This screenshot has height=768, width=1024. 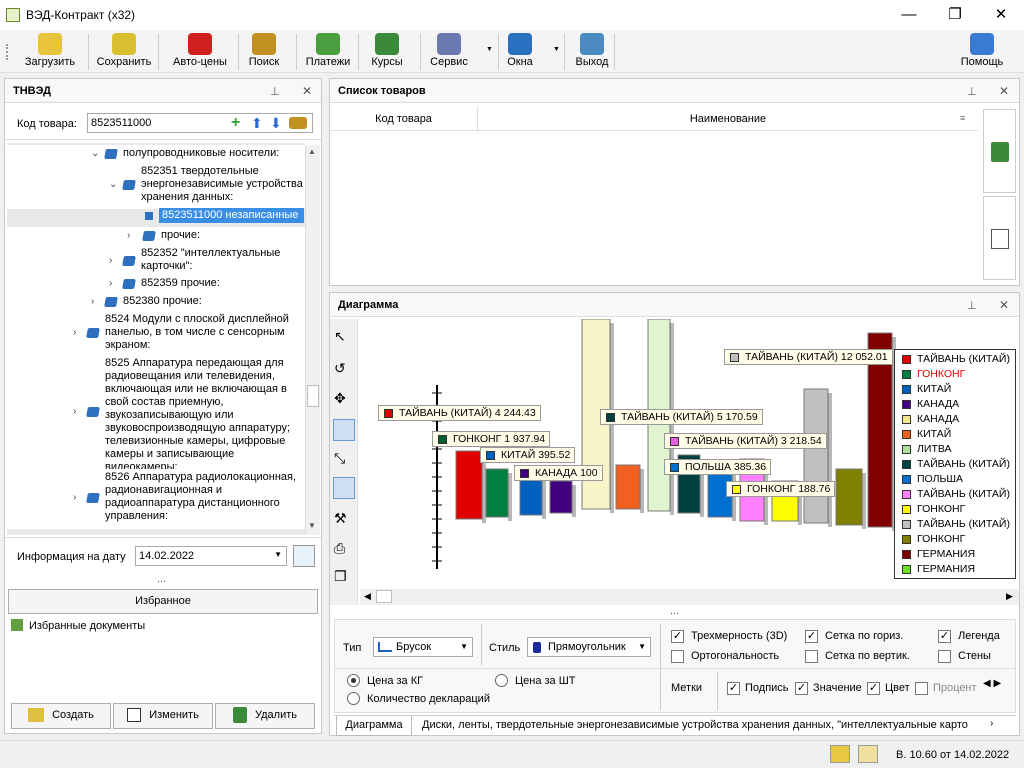 What do you see at coordinates (811, 636) in the screenshot?
I see `checkbox-hgrid: ✓` at bounding box center [811, 636].